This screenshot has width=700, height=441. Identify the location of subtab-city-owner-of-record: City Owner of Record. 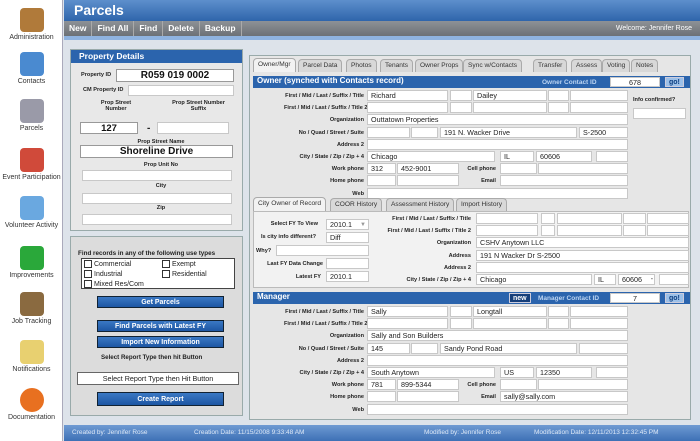
(290, 204).